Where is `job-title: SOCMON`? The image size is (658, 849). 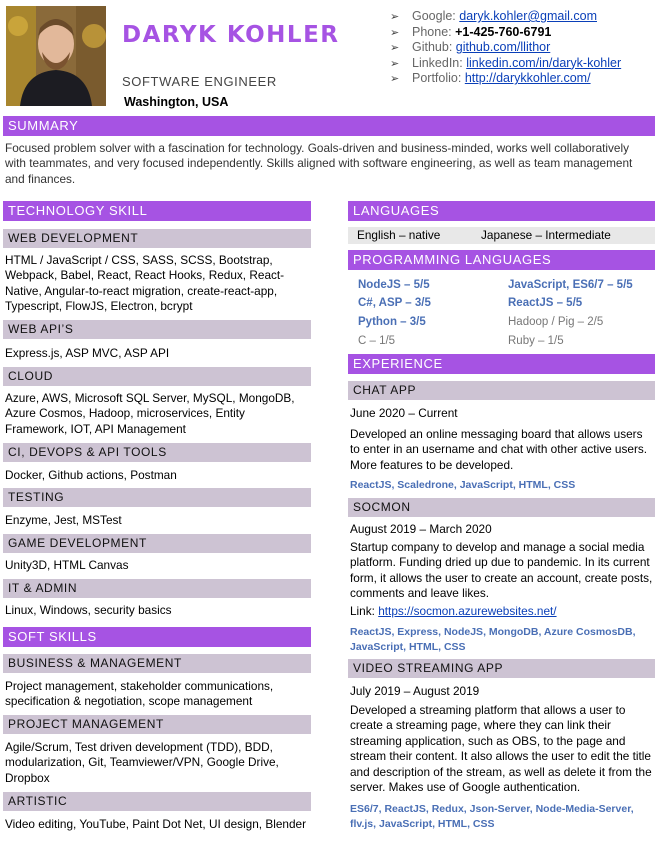
job-title: SOCMON is located at coordinates (501, 507).